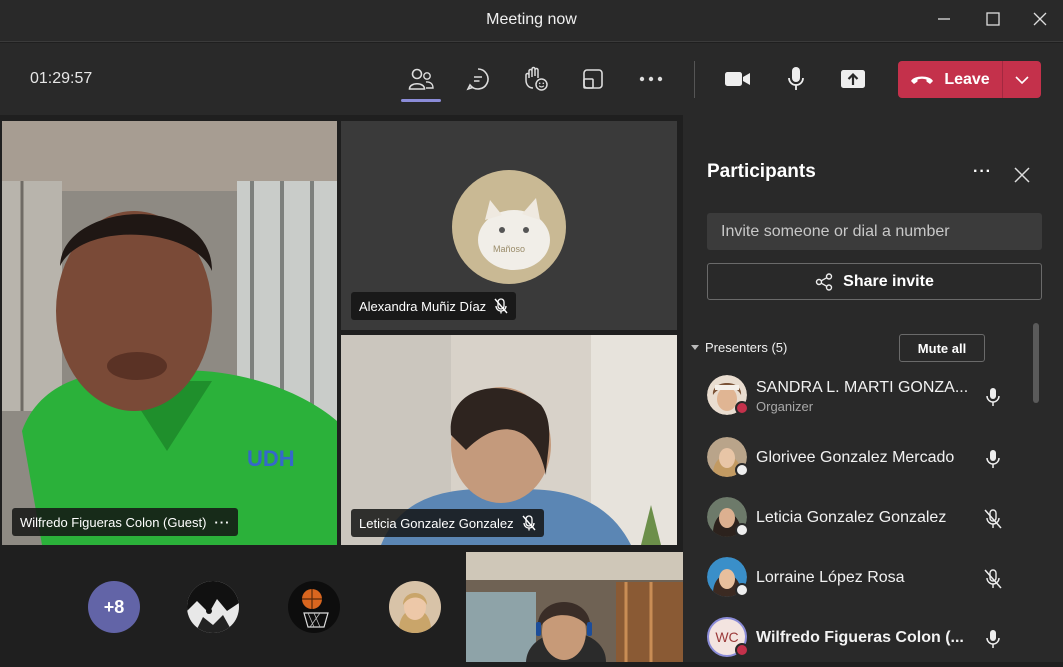  What do you see at coordinates (1036, 363) in the screenshot?
I see `scrollbar` at bounding box center [1036, 363].